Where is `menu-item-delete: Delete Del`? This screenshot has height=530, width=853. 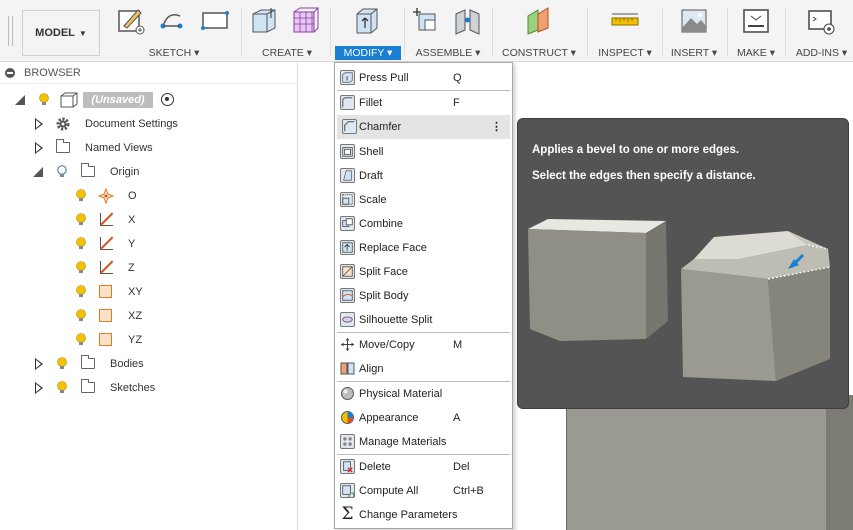
menu-item-delete: Delete Del is located at coordinates (423, 467).